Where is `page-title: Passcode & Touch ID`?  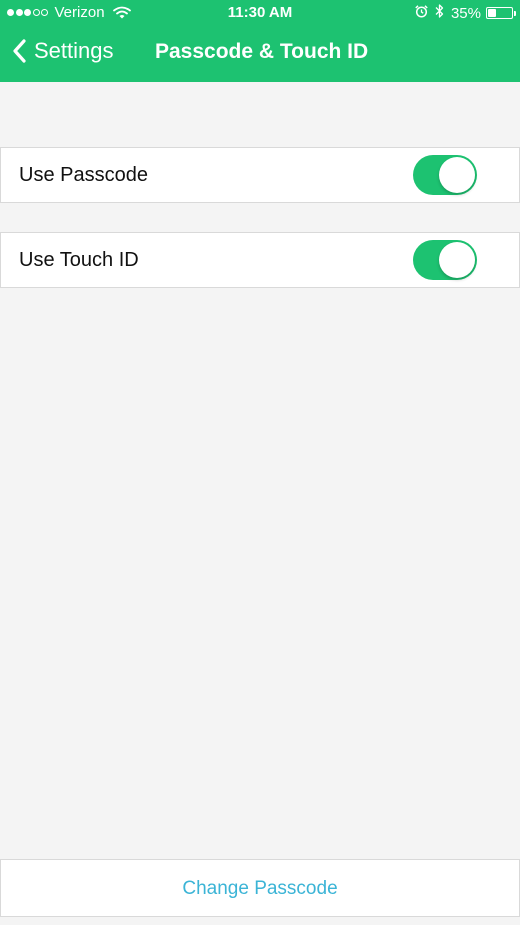
page-title: Passcode & Touch ID is located at coordinates (262, 51).